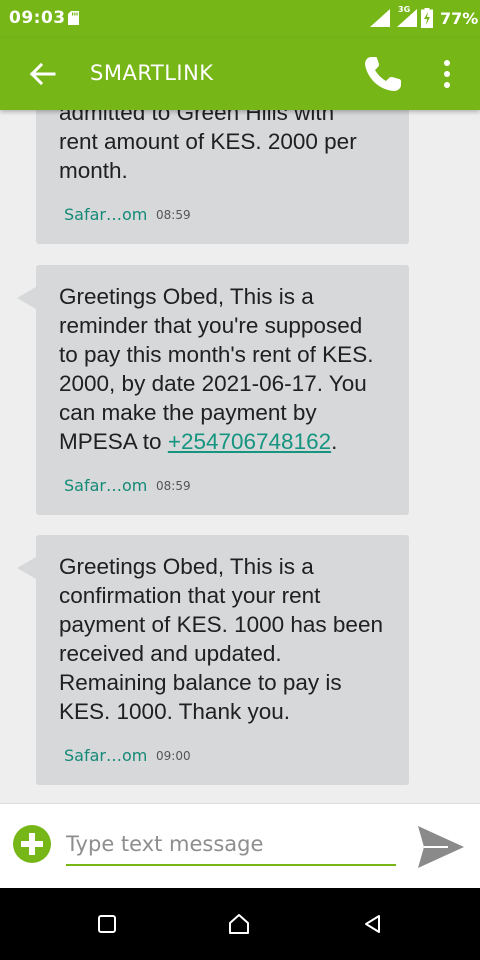  I want to click on system-nav-bar, so click(240, 924).